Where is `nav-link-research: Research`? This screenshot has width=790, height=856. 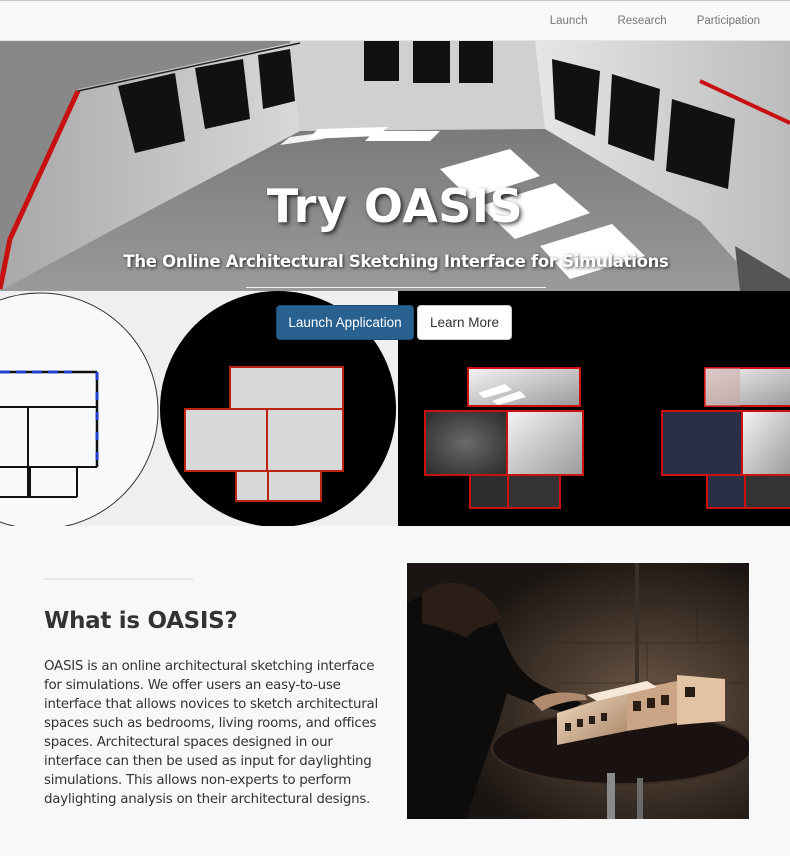
nav-link-research: Research is located at coordinates (641, 21).